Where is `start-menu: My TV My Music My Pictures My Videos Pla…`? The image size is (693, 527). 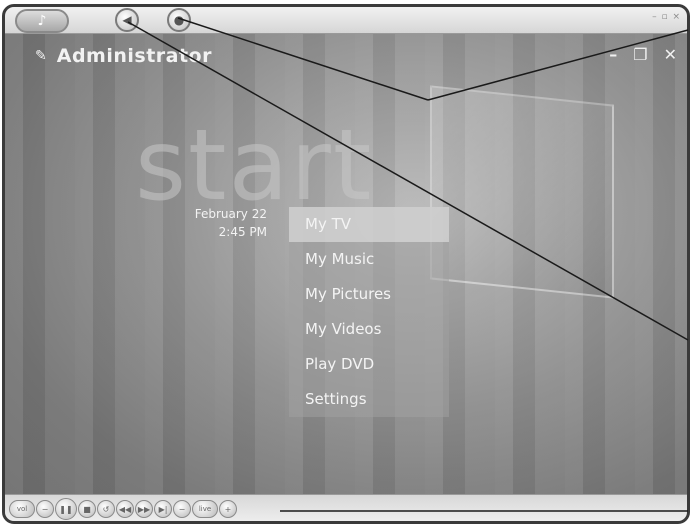
start-menu: My TV My Music My Pictures My Videos Pla… is located at coordinates (369, 312).